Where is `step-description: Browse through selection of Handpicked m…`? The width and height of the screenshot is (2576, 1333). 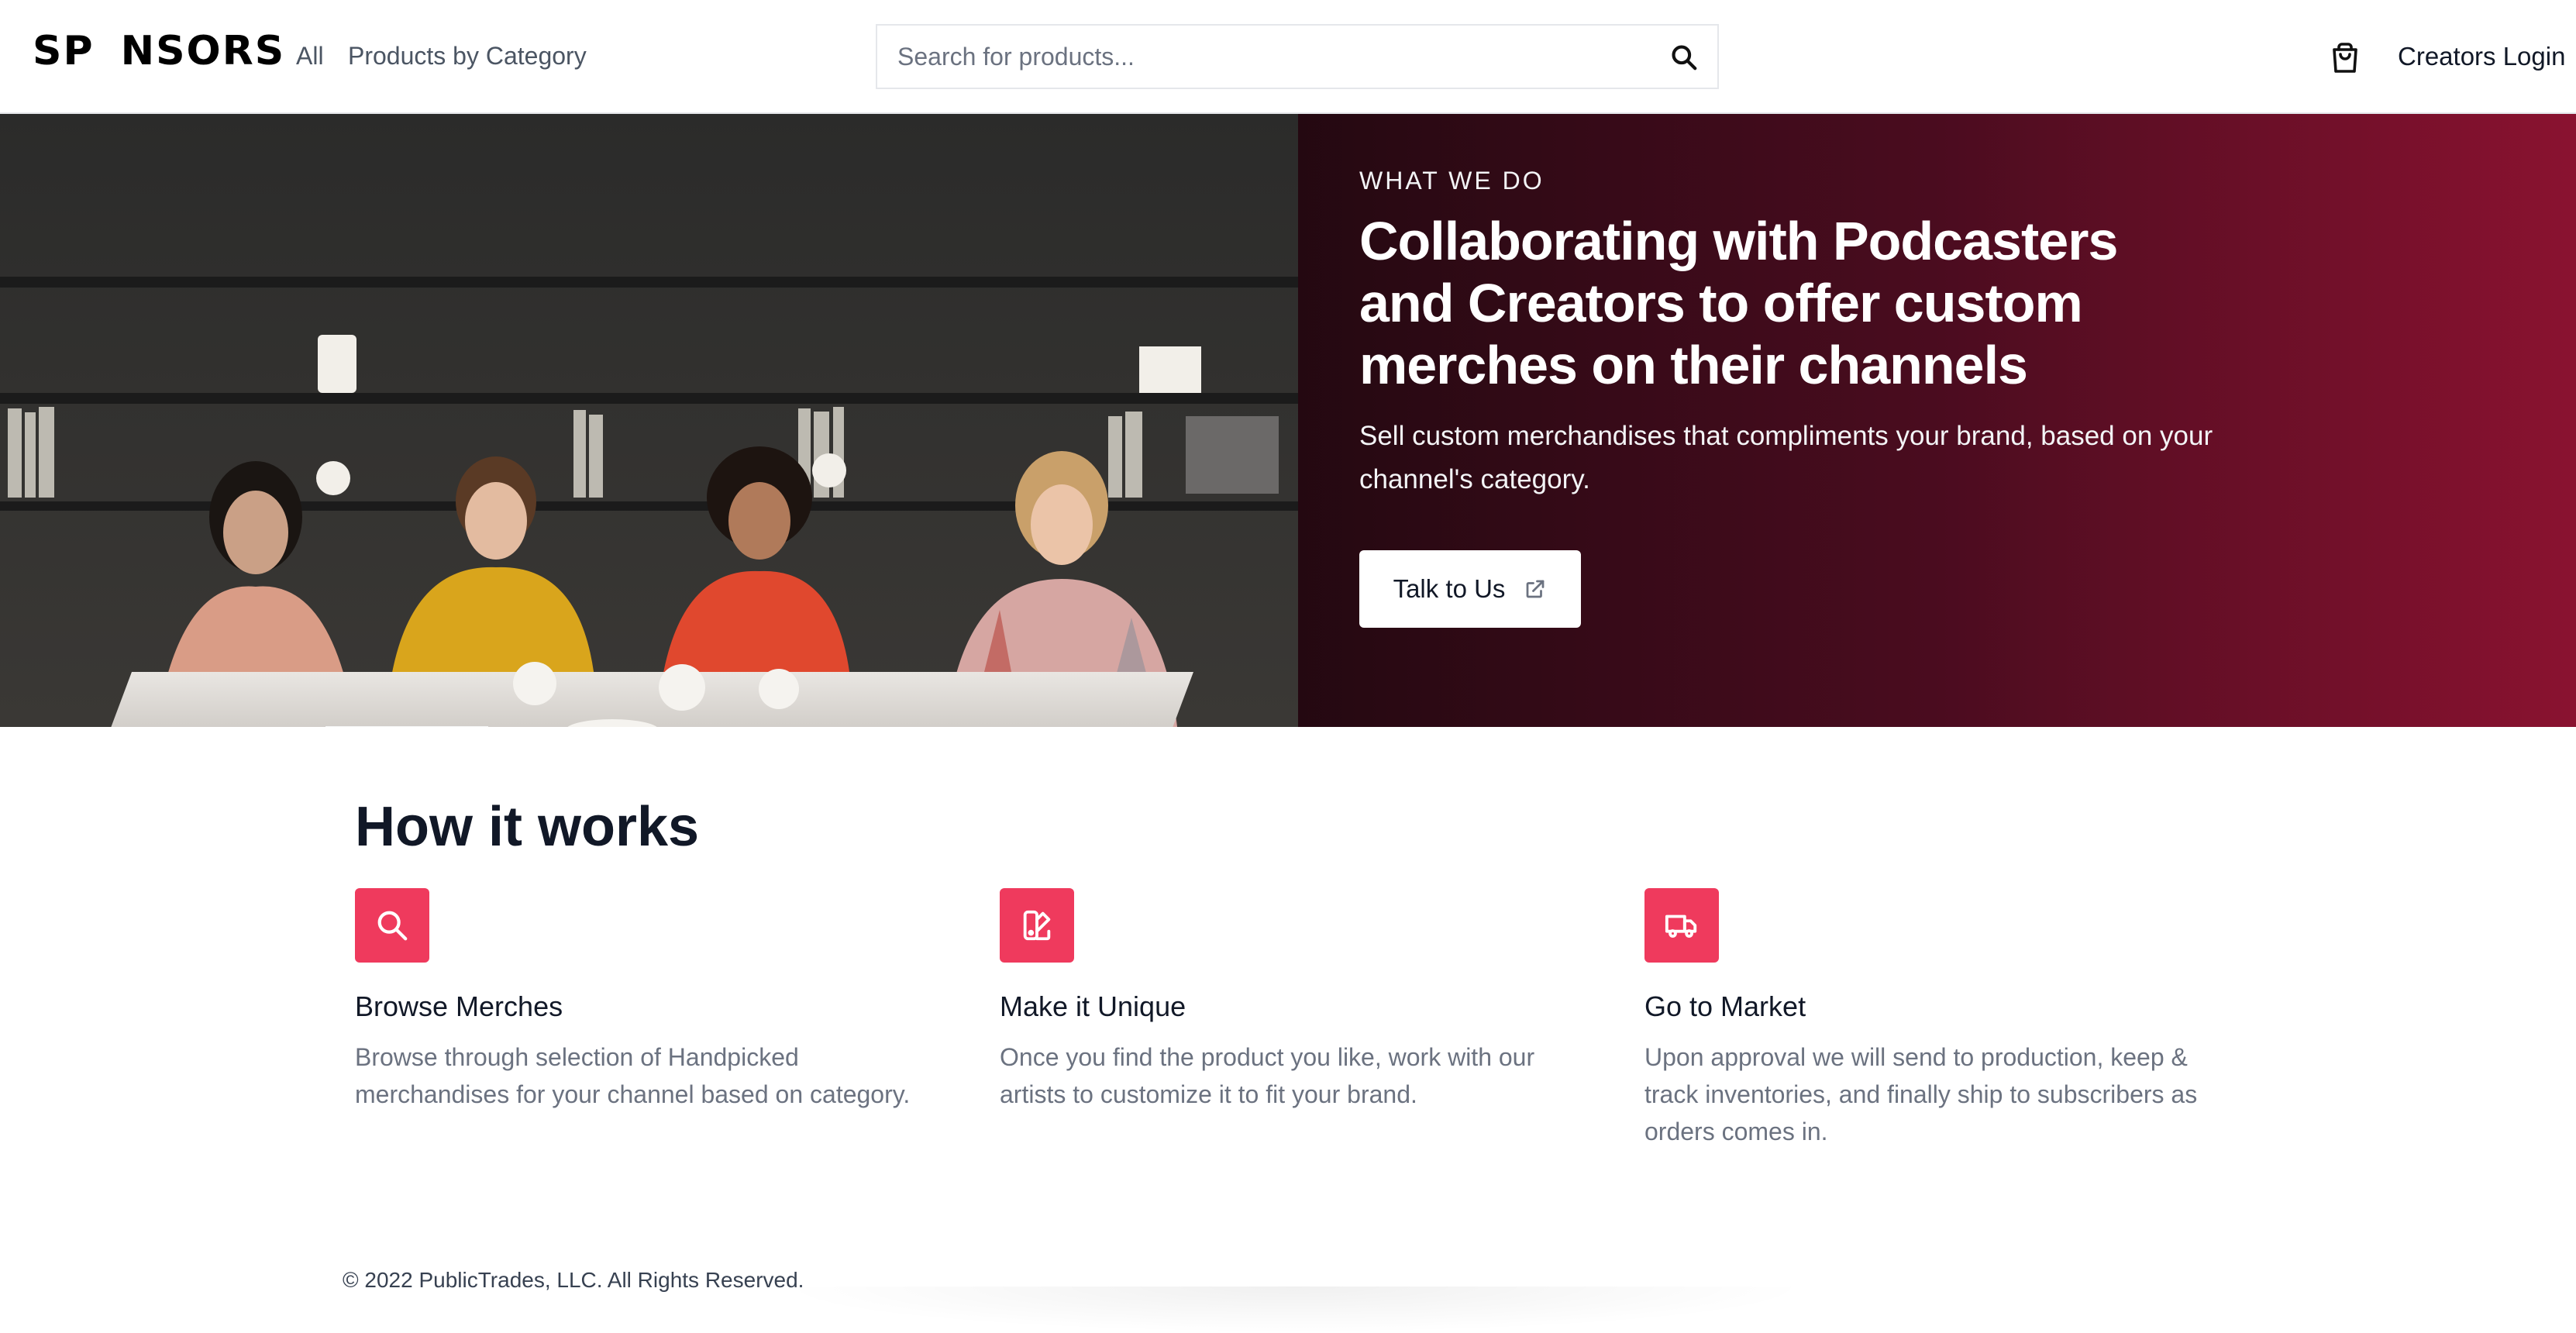 step-description: Browse through selection of Handpicked m… is located at coordinates (633, 1075).